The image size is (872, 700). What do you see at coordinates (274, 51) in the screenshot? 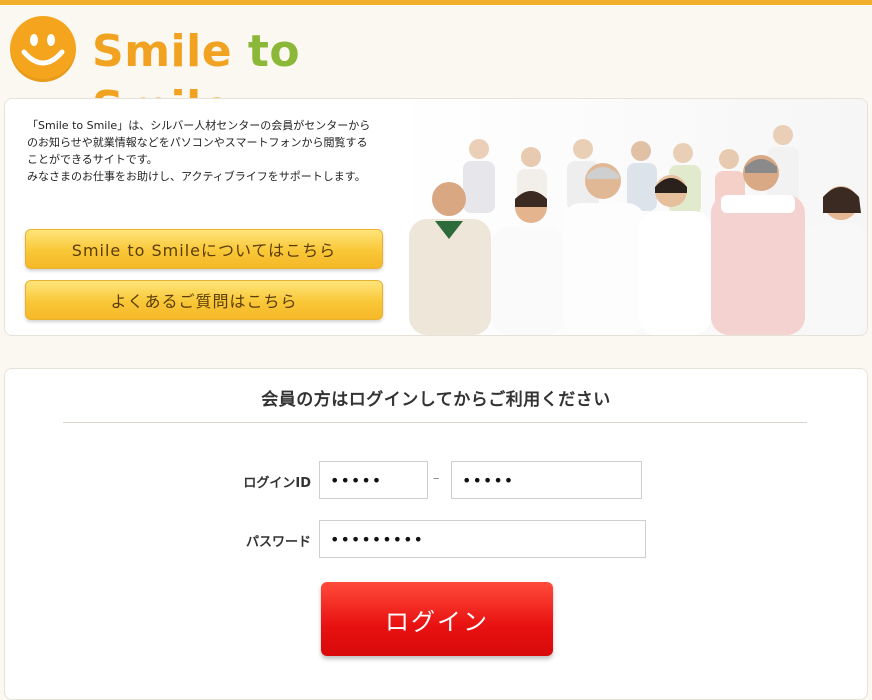
I see `logo-word-to: to` at bounding box center [274, 51].